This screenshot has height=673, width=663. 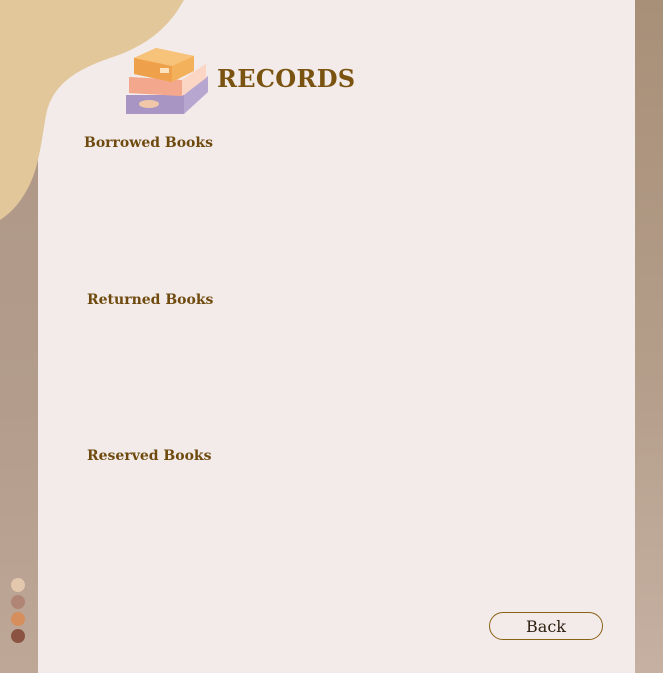 I want to click on color-swatches, so click(x=19, y=612).